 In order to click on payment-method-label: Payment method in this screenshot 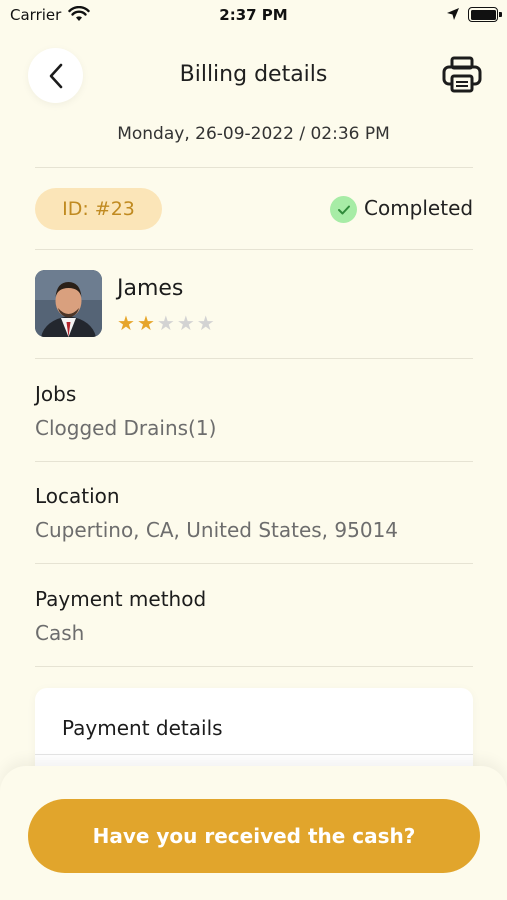, I will do `click(121, 599)`.